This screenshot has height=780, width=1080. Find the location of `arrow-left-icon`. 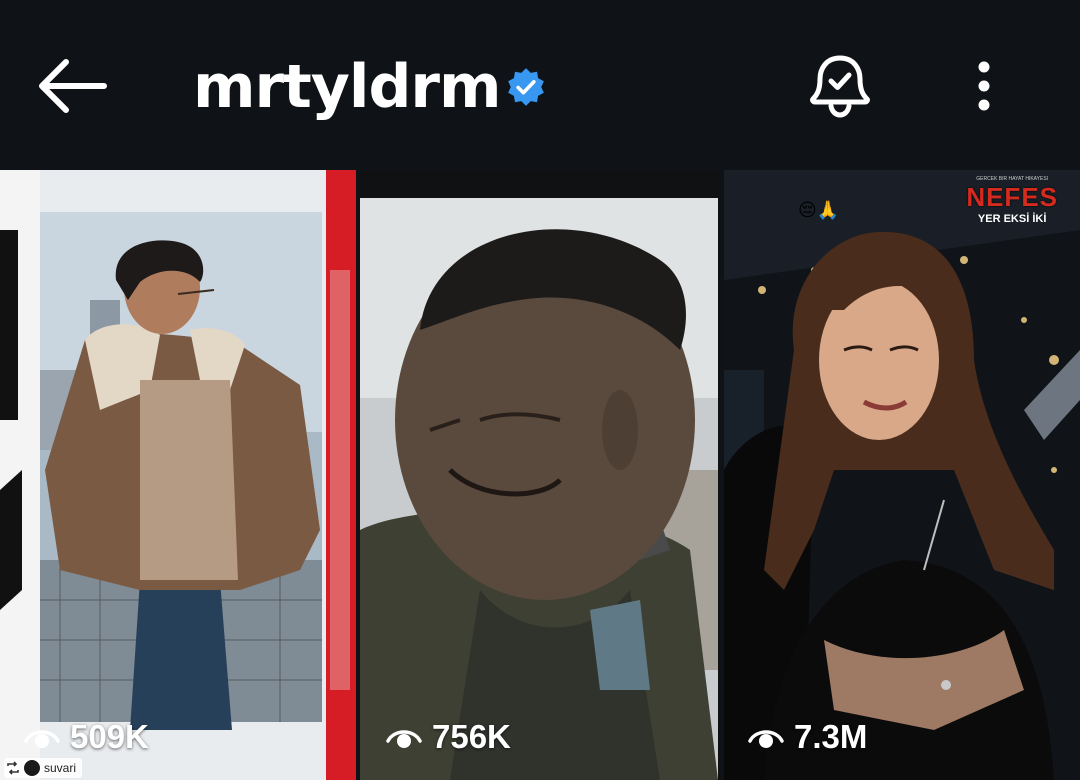

arrow-left-icon is located at coordinates (73, 86).